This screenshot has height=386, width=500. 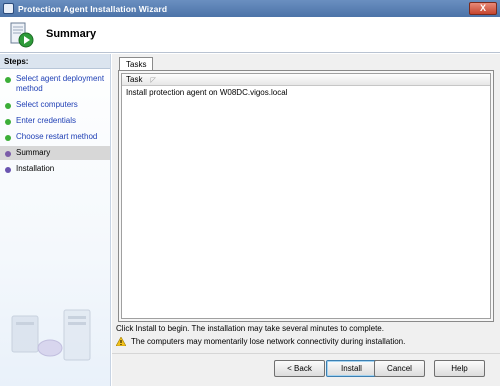 I want to click on column-header-label: Task, so click(x=134, y=79).